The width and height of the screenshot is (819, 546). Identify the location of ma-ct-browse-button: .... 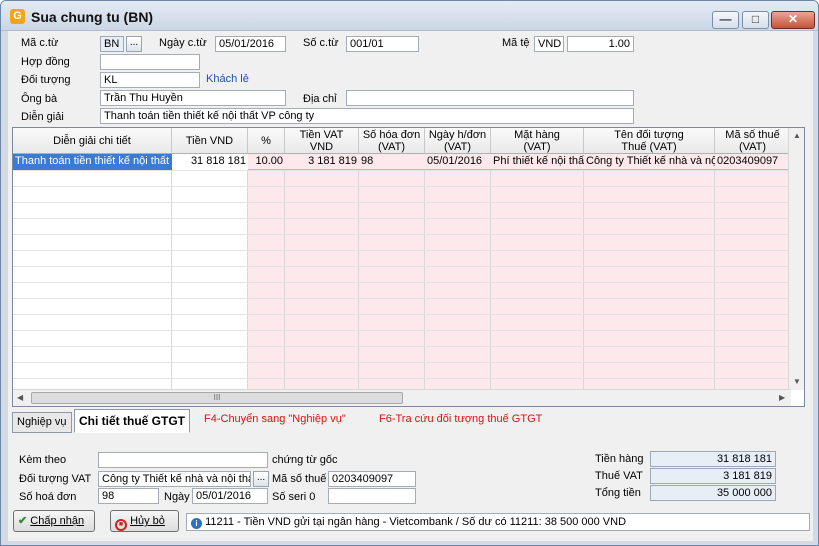
(134, 44).